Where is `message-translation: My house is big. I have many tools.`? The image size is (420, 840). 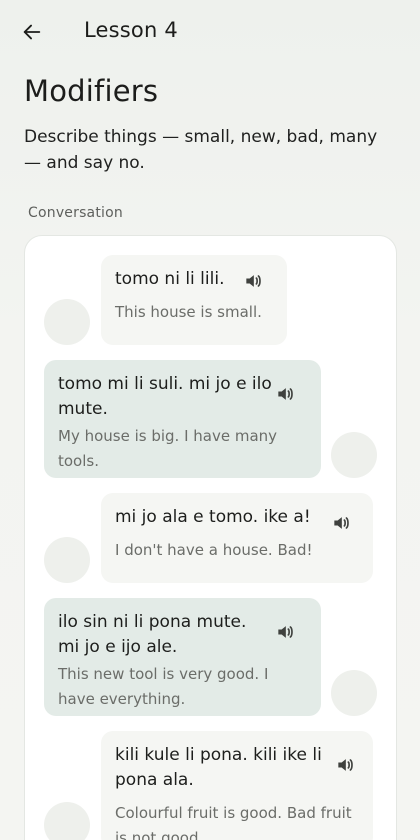 message-translation: My house is big. I have many tools. is located at coordinates (168, 448).